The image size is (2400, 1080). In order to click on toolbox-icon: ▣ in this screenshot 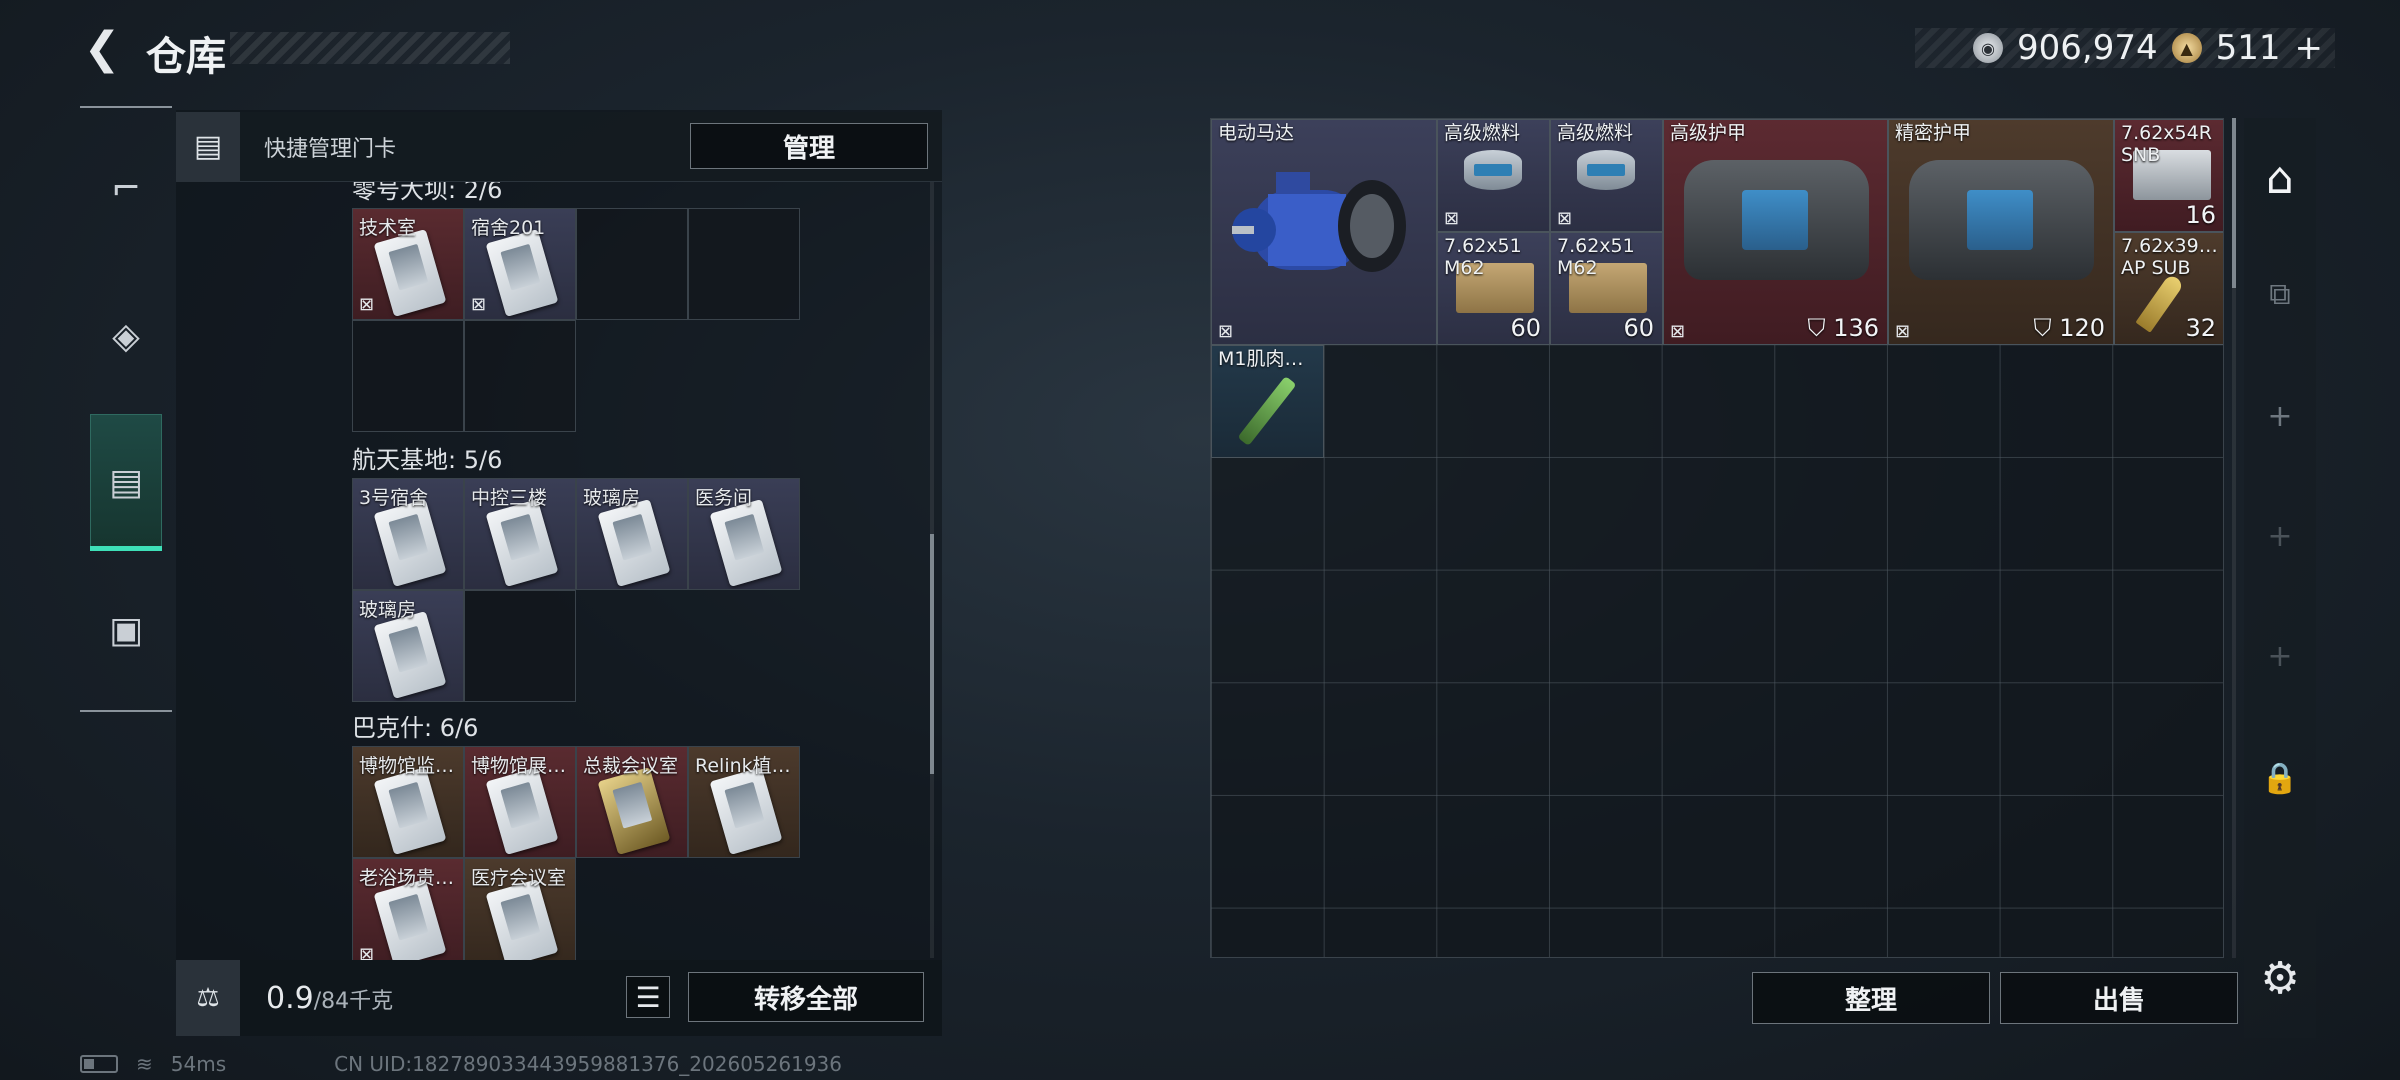, I will do `click(125, 630)`.